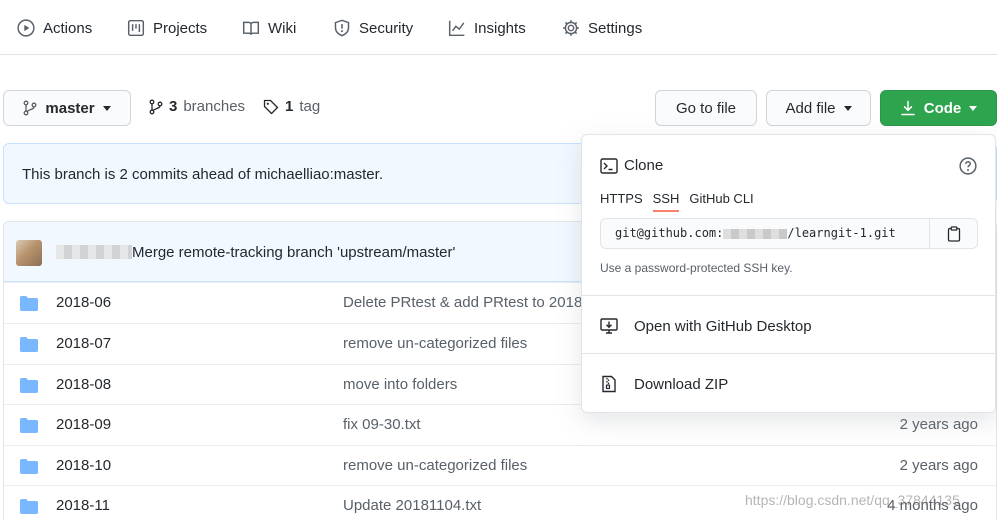 This screenshot has height=520, width=997. Describe the element at coordinates (342, 28) in the screenshot. I see `shield-icon` at that location.